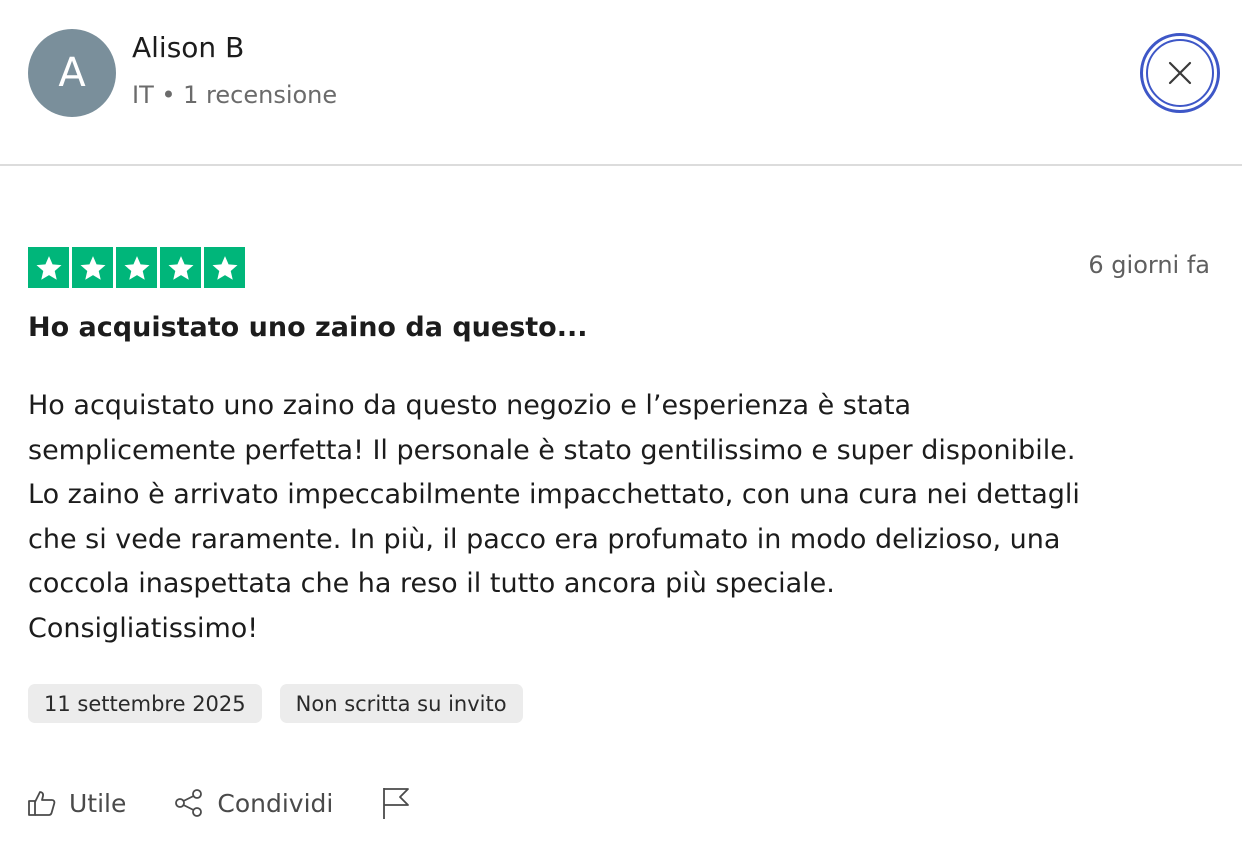 The width and height of the screenshot is (1242, 856). I want to click on review-date-tag: 11 settembre 2025, so click(145, 703).